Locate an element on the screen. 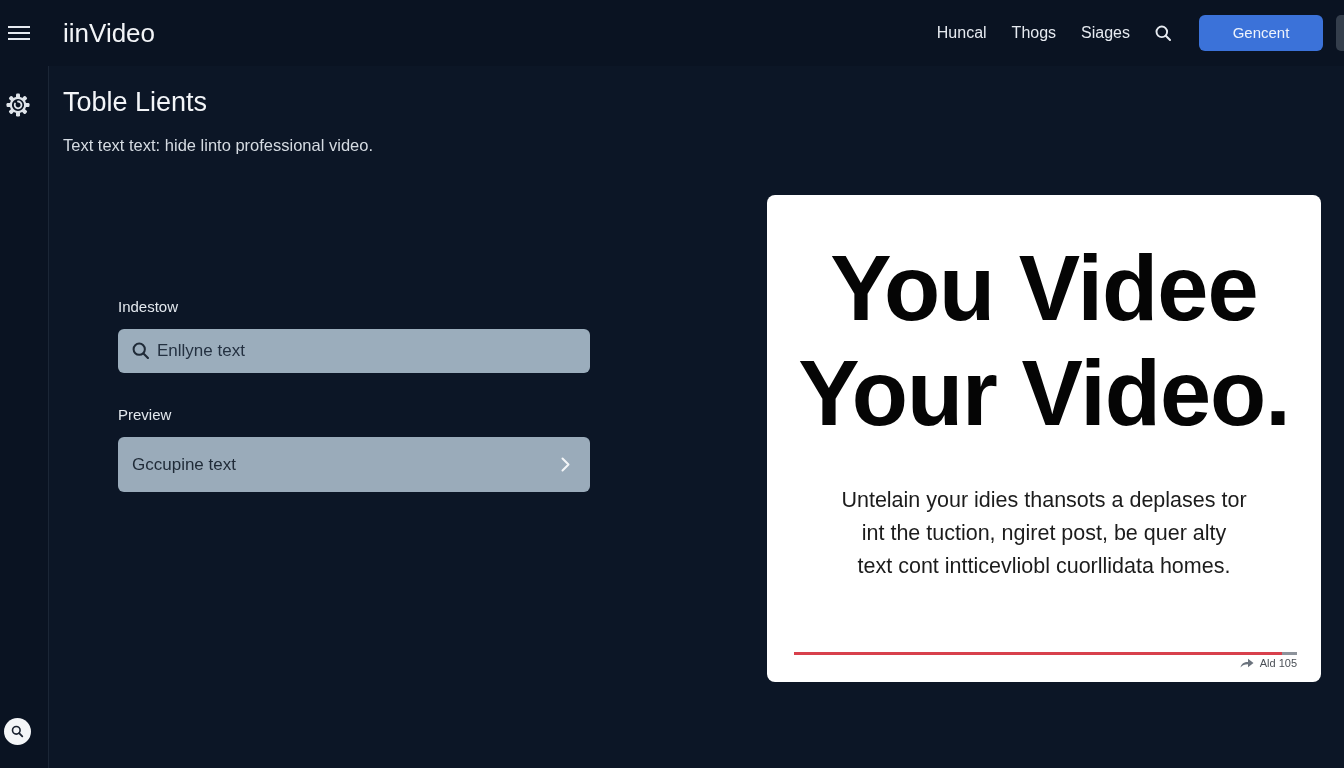  nav-link: Thogs is located at coordinates (1034, 33).